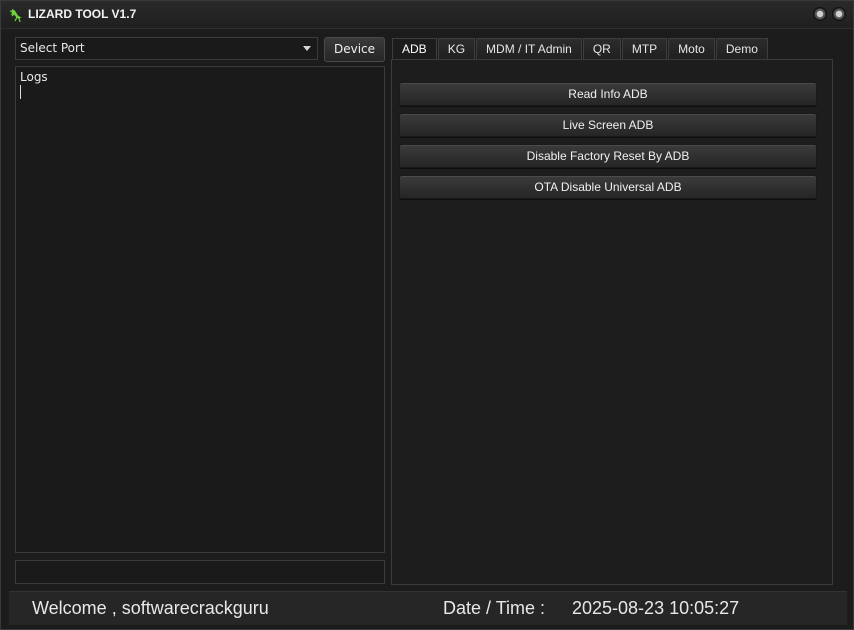 This screenshot has width=854, height=630. I want to click on datetime-label: Date / Time :, so click(494, 608).